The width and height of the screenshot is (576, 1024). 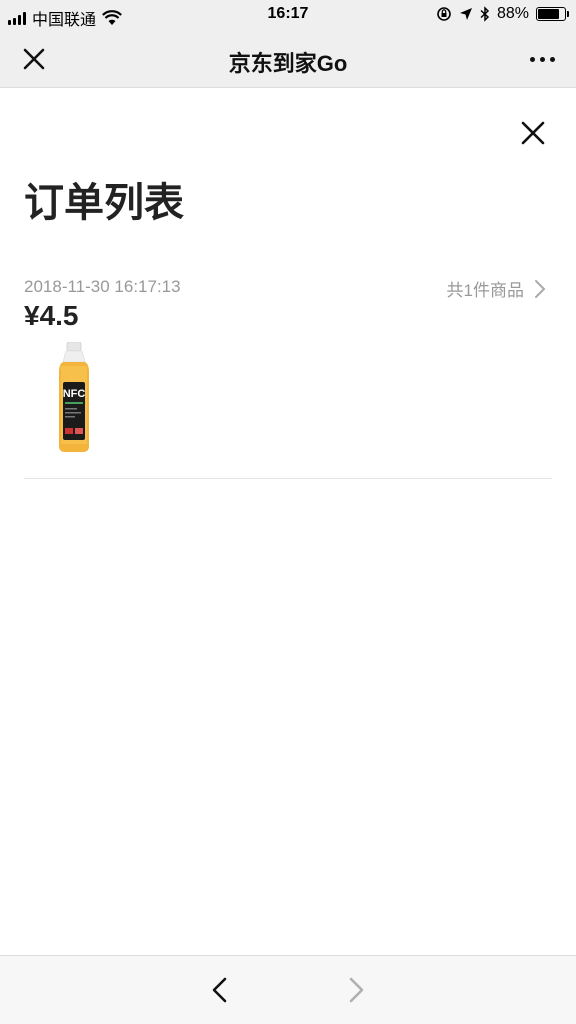 I want to click on back-button, so click(x=220, y=990).